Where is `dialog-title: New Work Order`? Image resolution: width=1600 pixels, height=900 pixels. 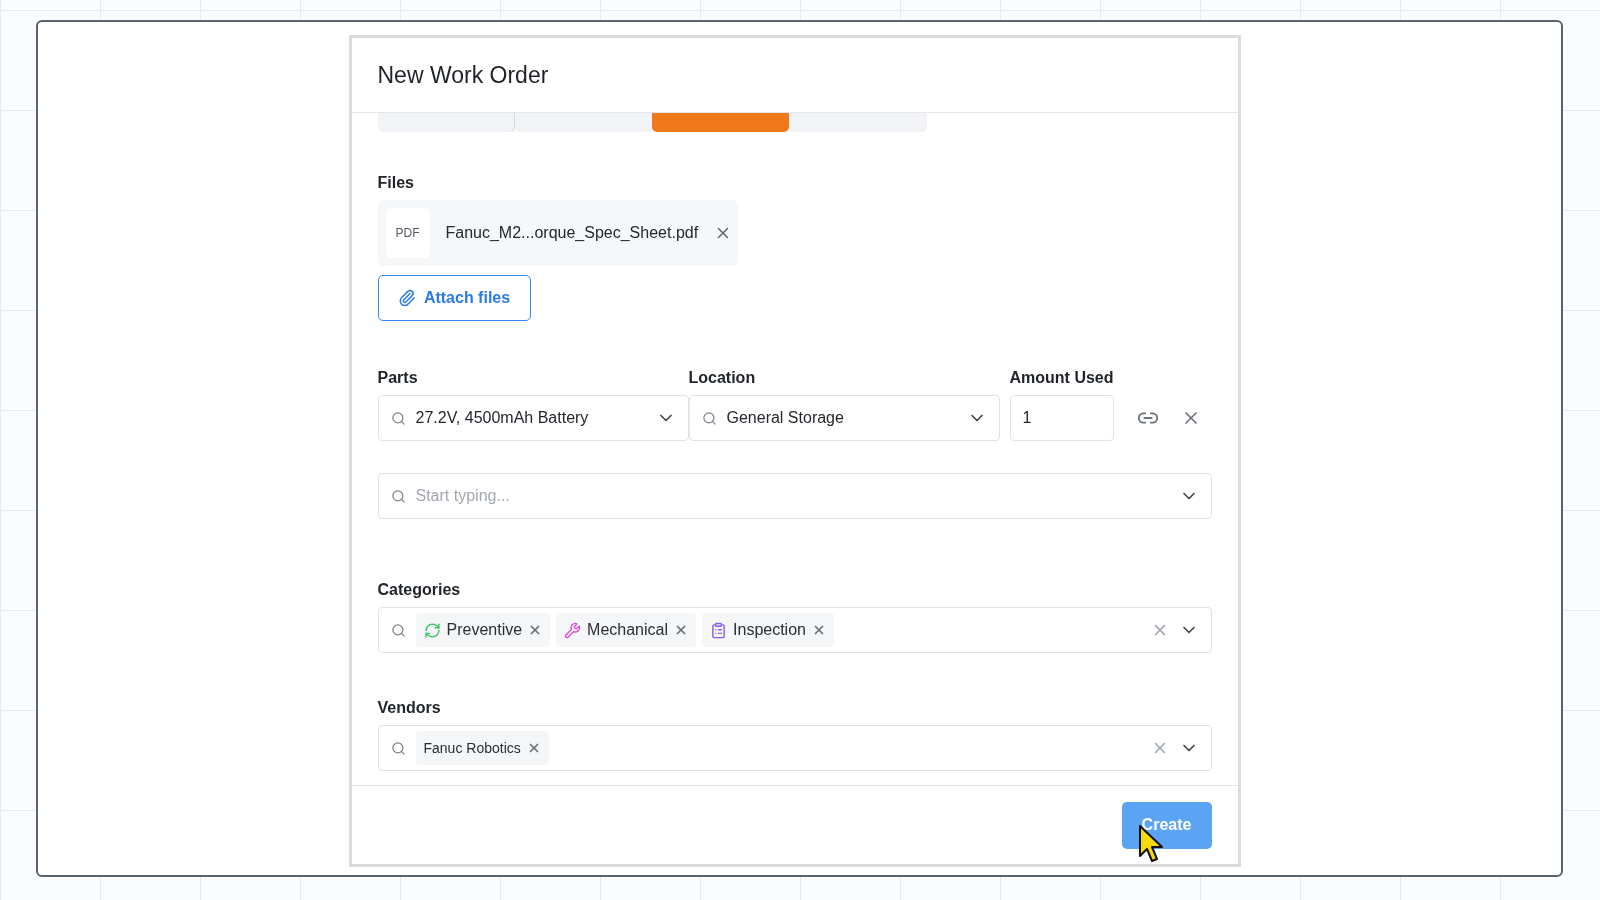
dialog-title: New Work Order is located at coordinates (463, 75).